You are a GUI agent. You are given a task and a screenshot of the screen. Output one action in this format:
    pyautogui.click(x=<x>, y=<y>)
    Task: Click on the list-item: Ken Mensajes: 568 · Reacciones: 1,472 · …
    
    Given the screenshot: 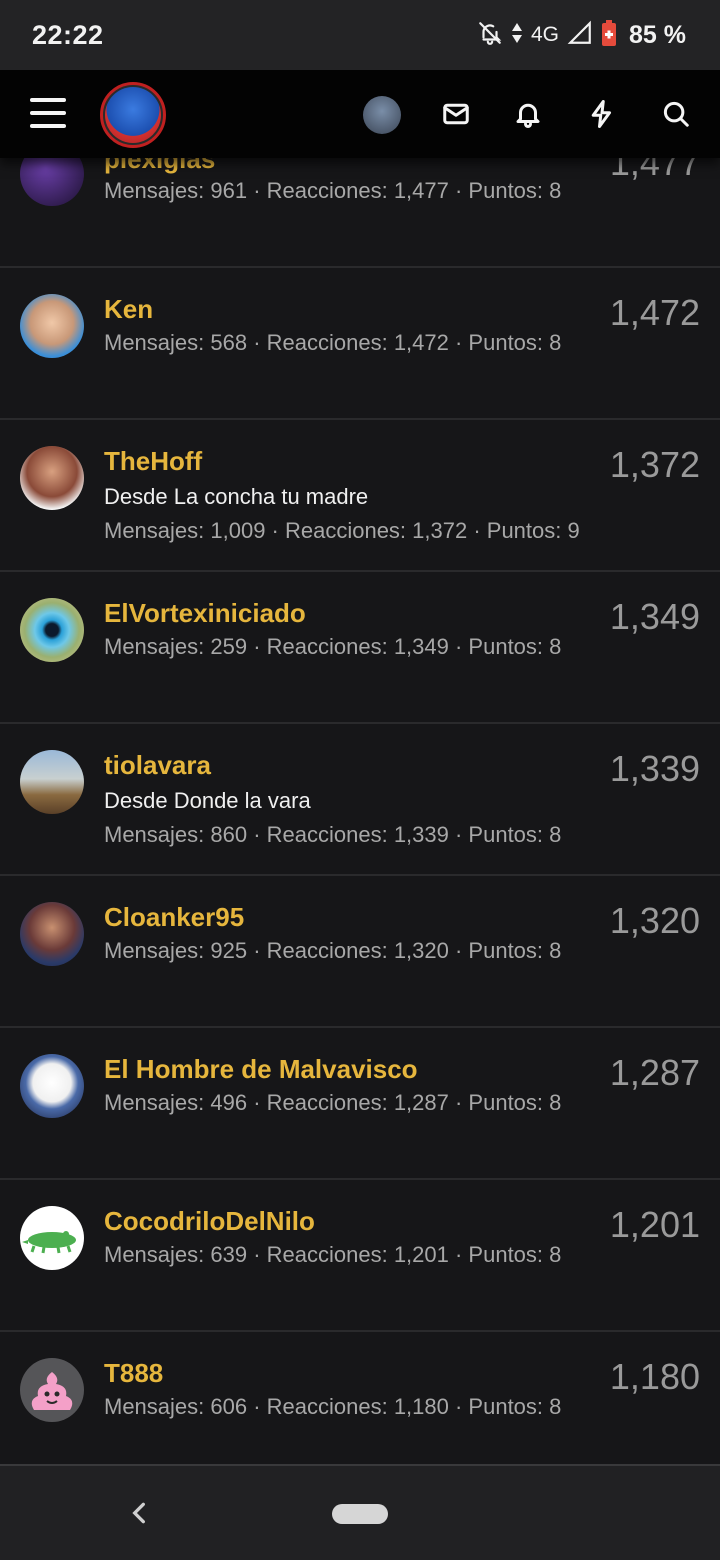 What is the action you would take?
    pyautogui.click(x=360, y=344)
    